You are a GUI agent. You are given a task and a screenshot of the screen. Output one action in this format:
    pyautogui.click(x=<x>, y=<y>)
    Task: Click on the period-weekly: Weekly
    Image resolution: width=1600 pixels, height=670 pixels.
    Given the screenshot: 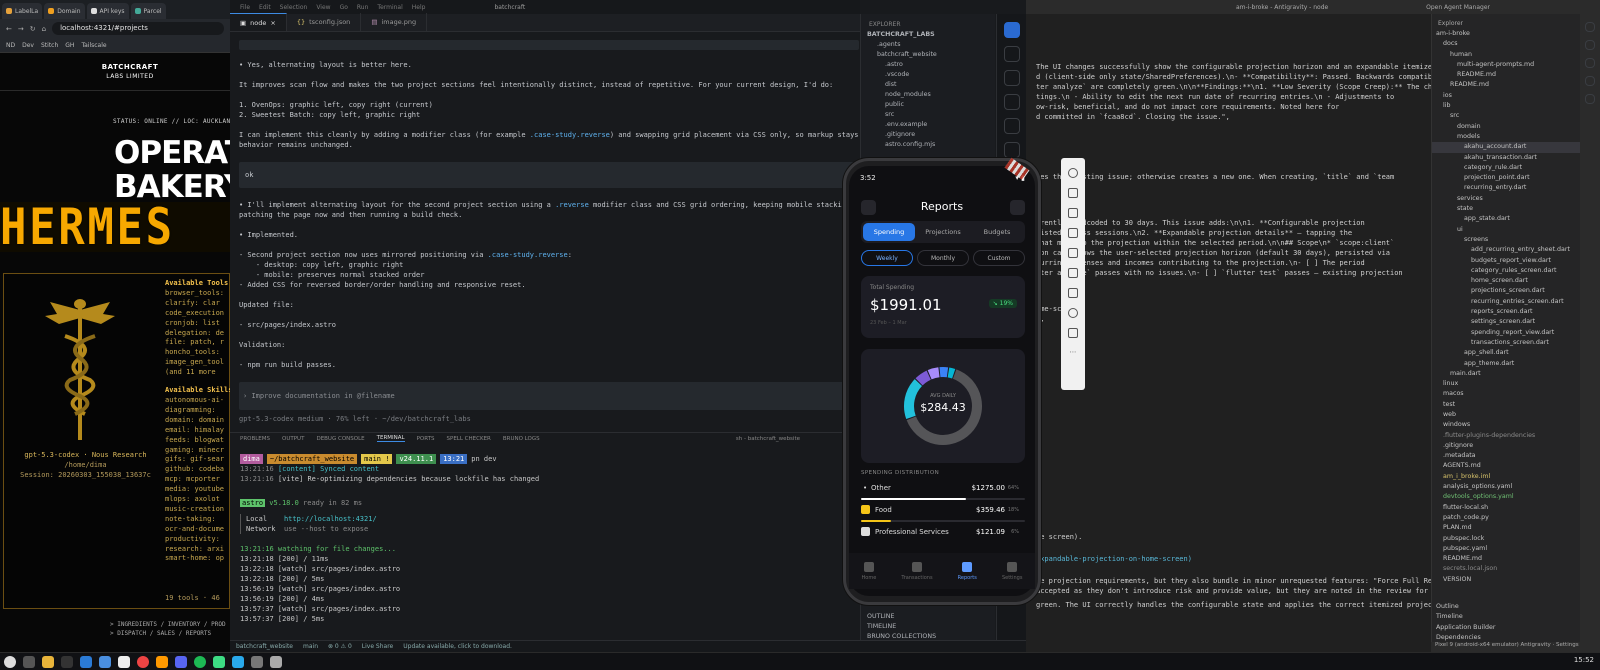 What is the action you would take?
    pyautogui.click(x=887, y=258)
    